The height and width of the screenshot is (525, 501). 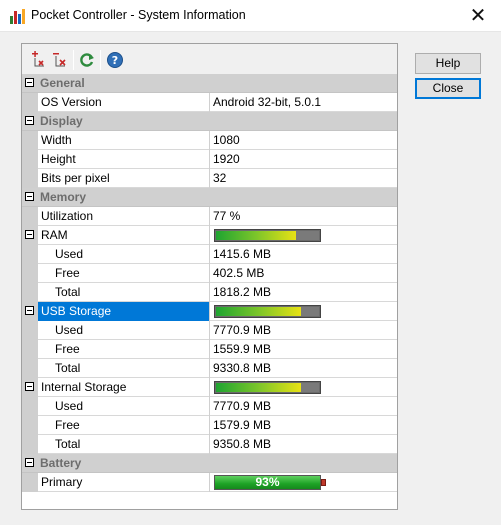 I want to click on property-name: OS Version, so click(x=71, y=102).